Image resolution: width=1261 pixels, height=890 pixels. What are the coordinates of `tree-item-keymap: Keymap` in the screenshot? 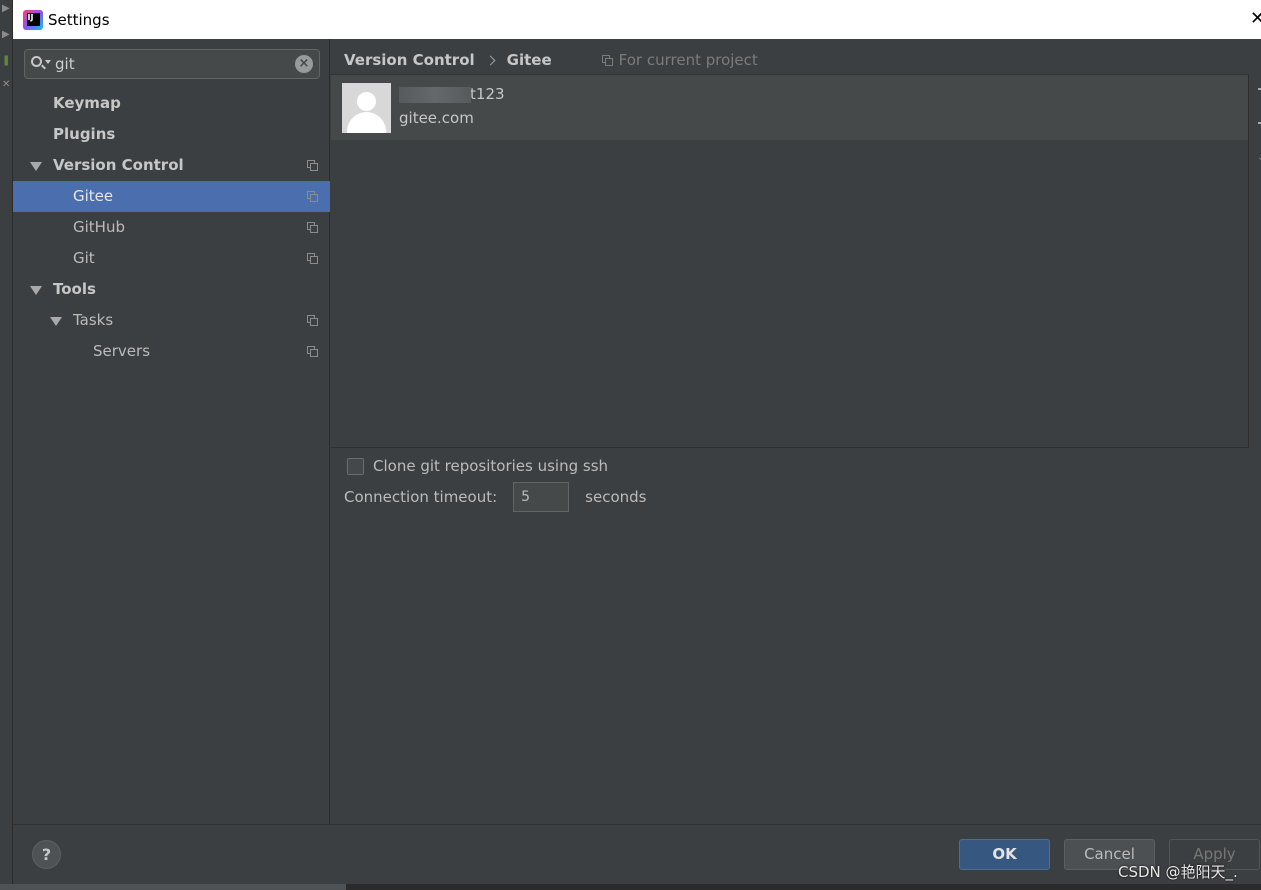 It's located at (171, 103).